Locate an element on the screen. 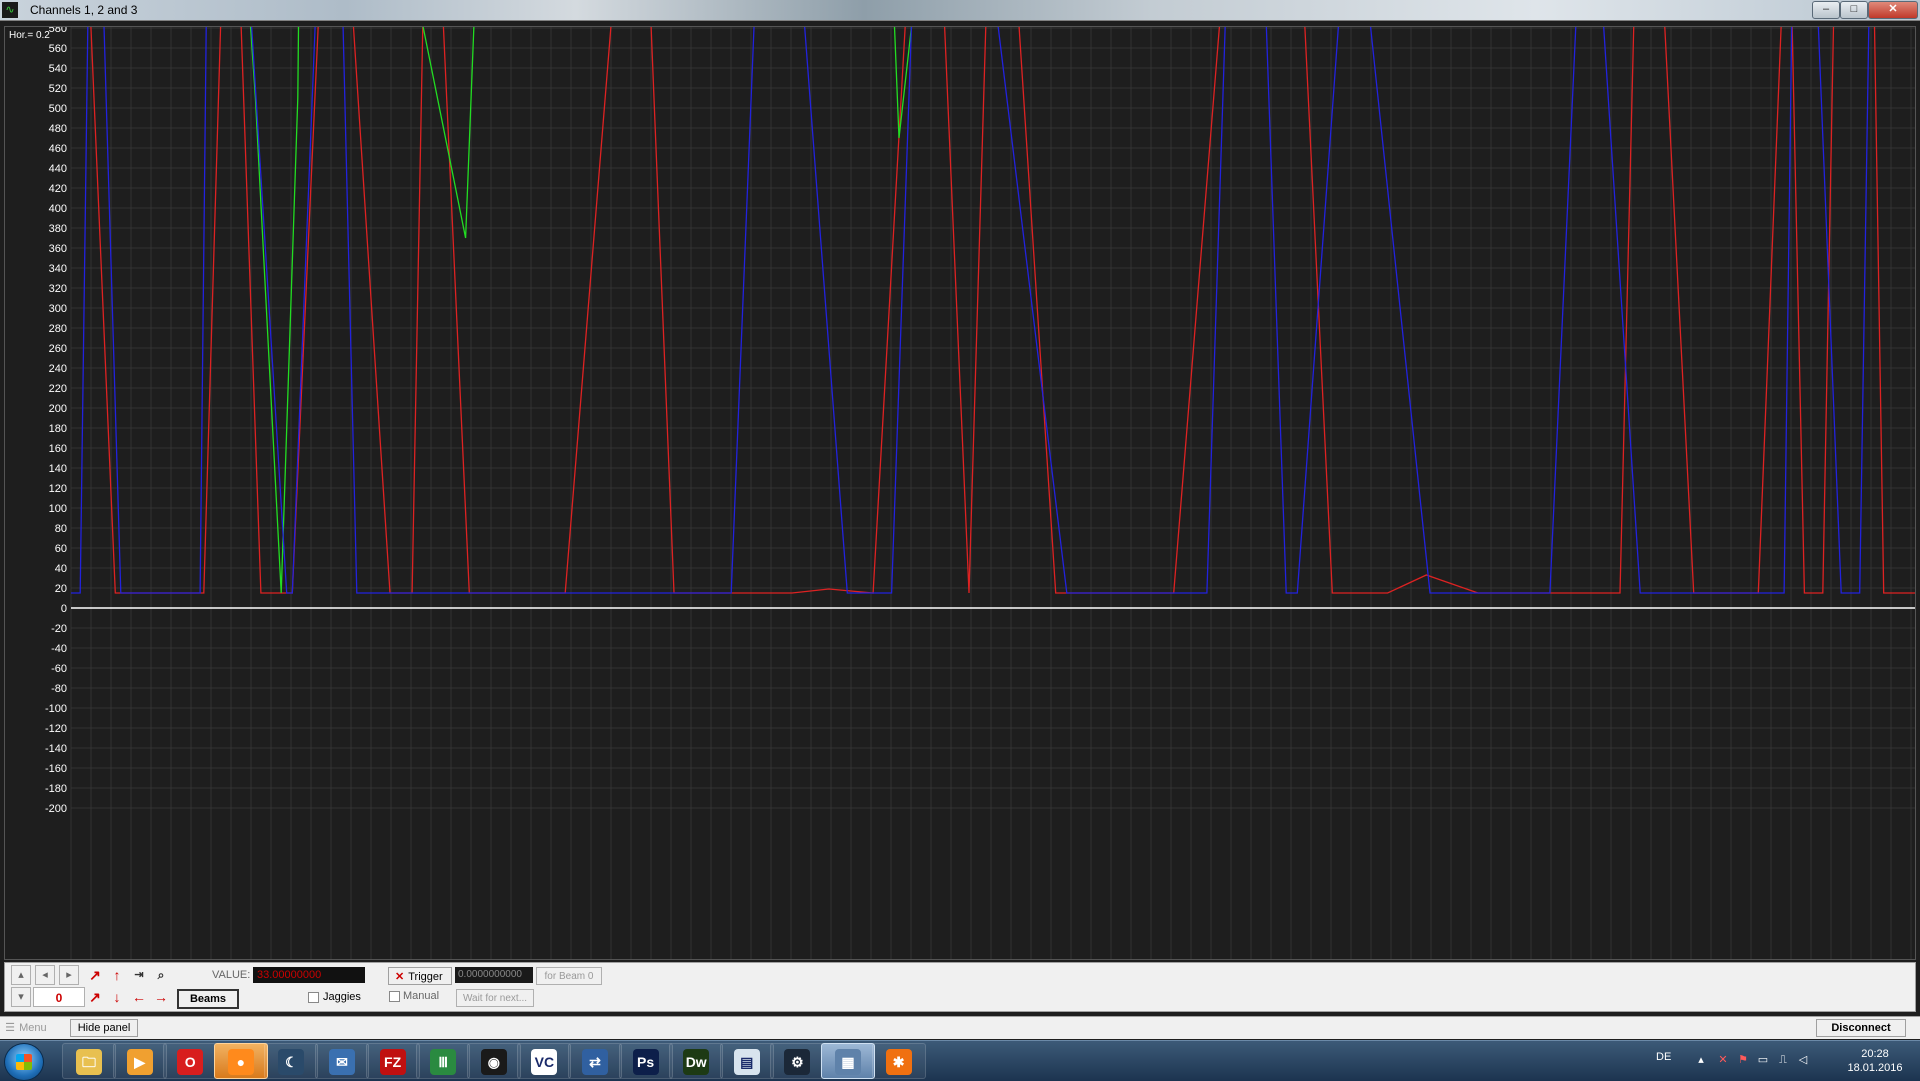 The height and width of the screenshot is (1081, 1920). y-tick-label: 440 is located at coordinates (58, 169).